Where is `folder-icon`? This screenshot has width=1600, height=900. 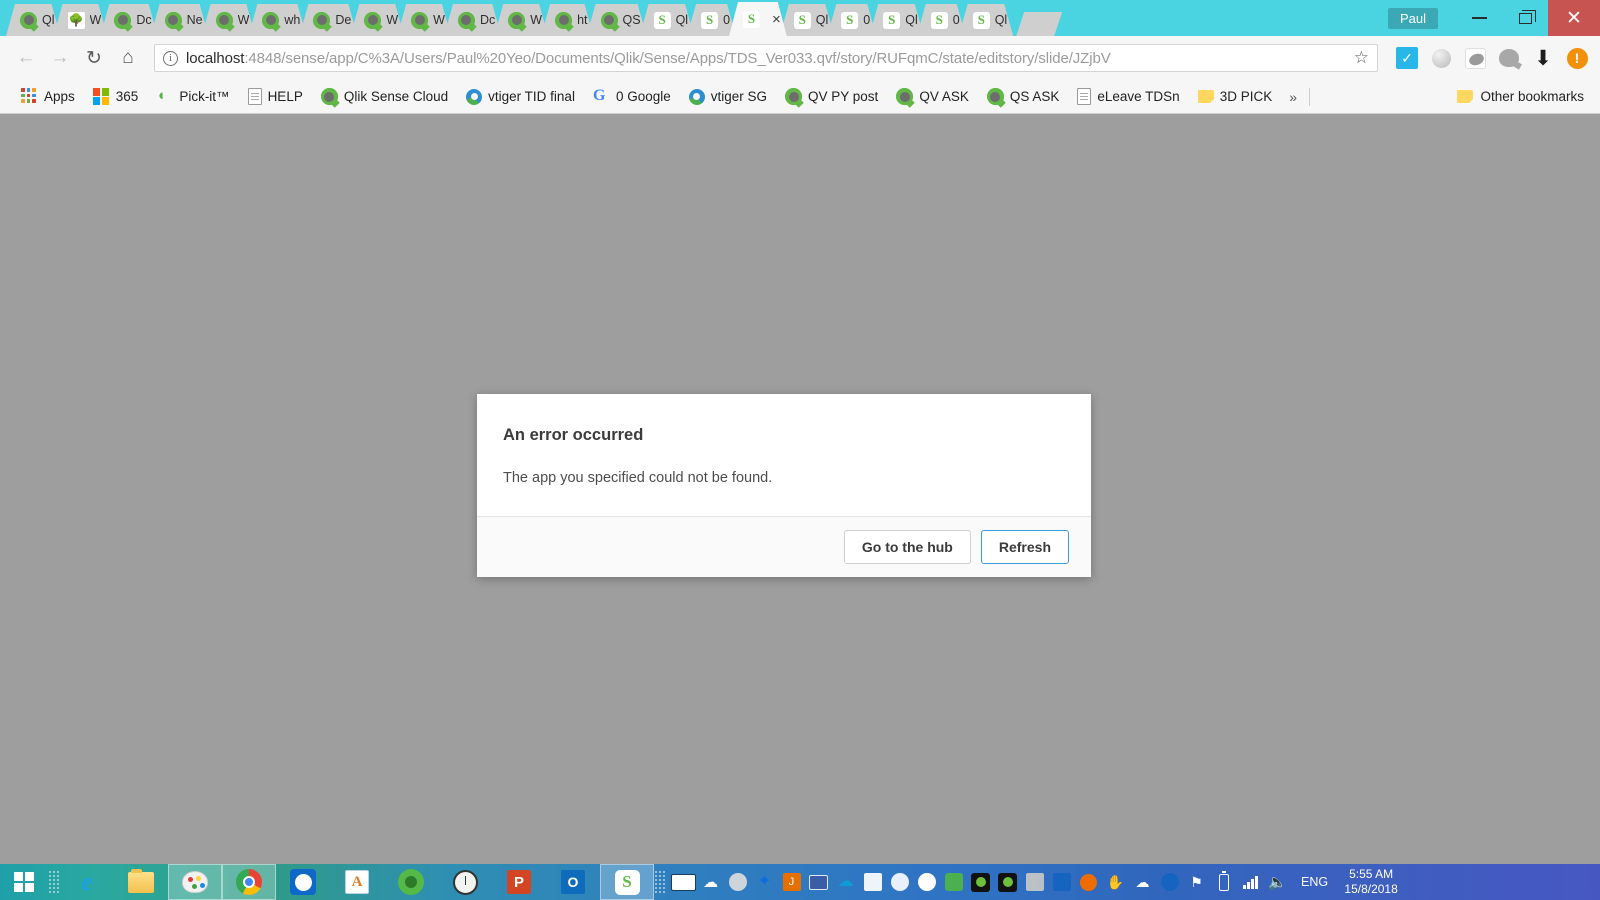 folder-icon is located at coordinates (1205, 96).